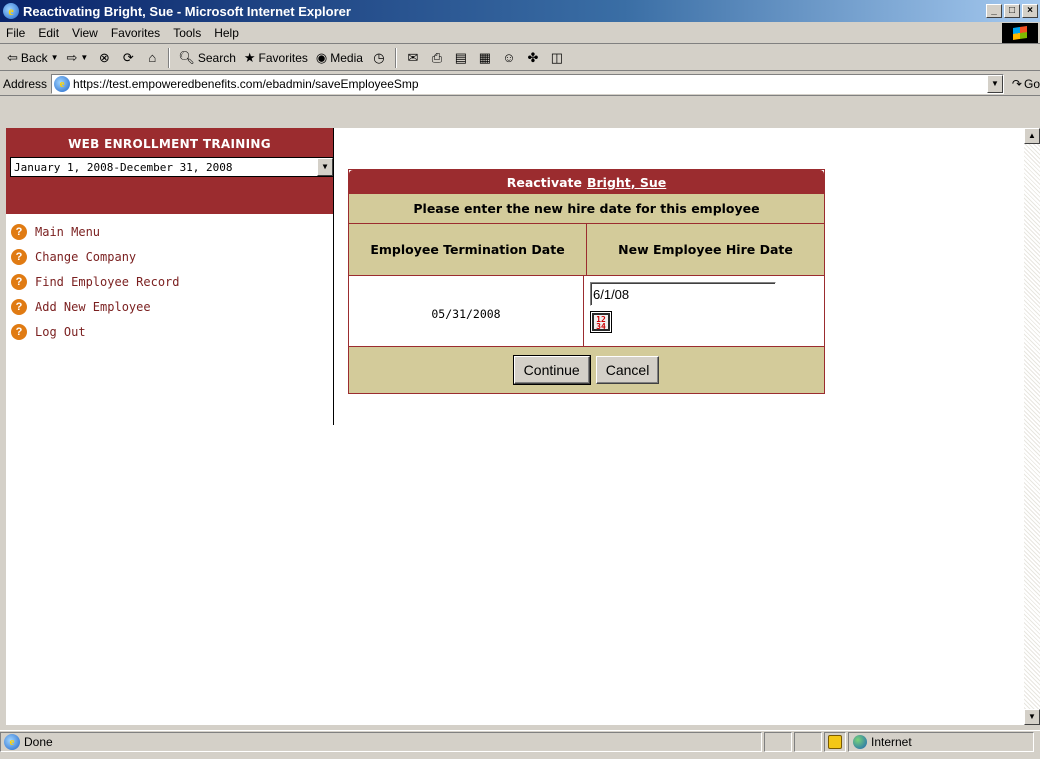 This screenshot has width=1040, height=759. I want to click on dialog-row: 05/31/2008 1234, so click(586, 311).